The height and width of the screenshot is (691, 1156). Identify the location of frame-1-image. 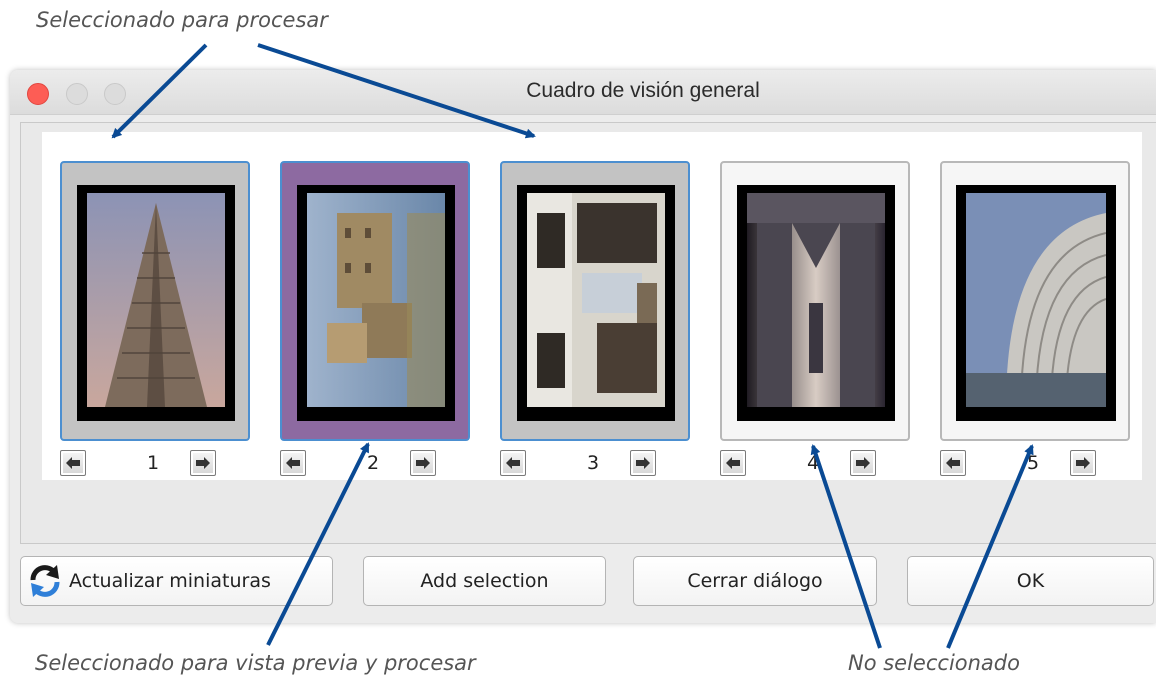
(156, 303).